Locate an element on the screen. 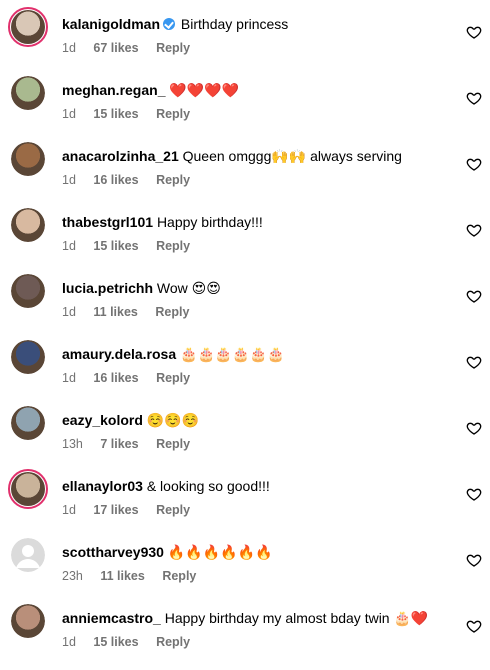  verified-badge-icon is located at coordinates (169, 24).